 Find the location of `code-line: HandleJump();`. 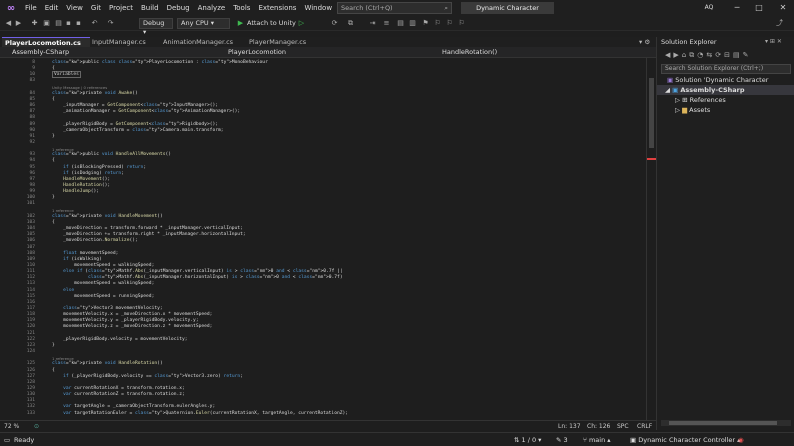

code-line: HandleJump(); is located at coordinates (75, 191).